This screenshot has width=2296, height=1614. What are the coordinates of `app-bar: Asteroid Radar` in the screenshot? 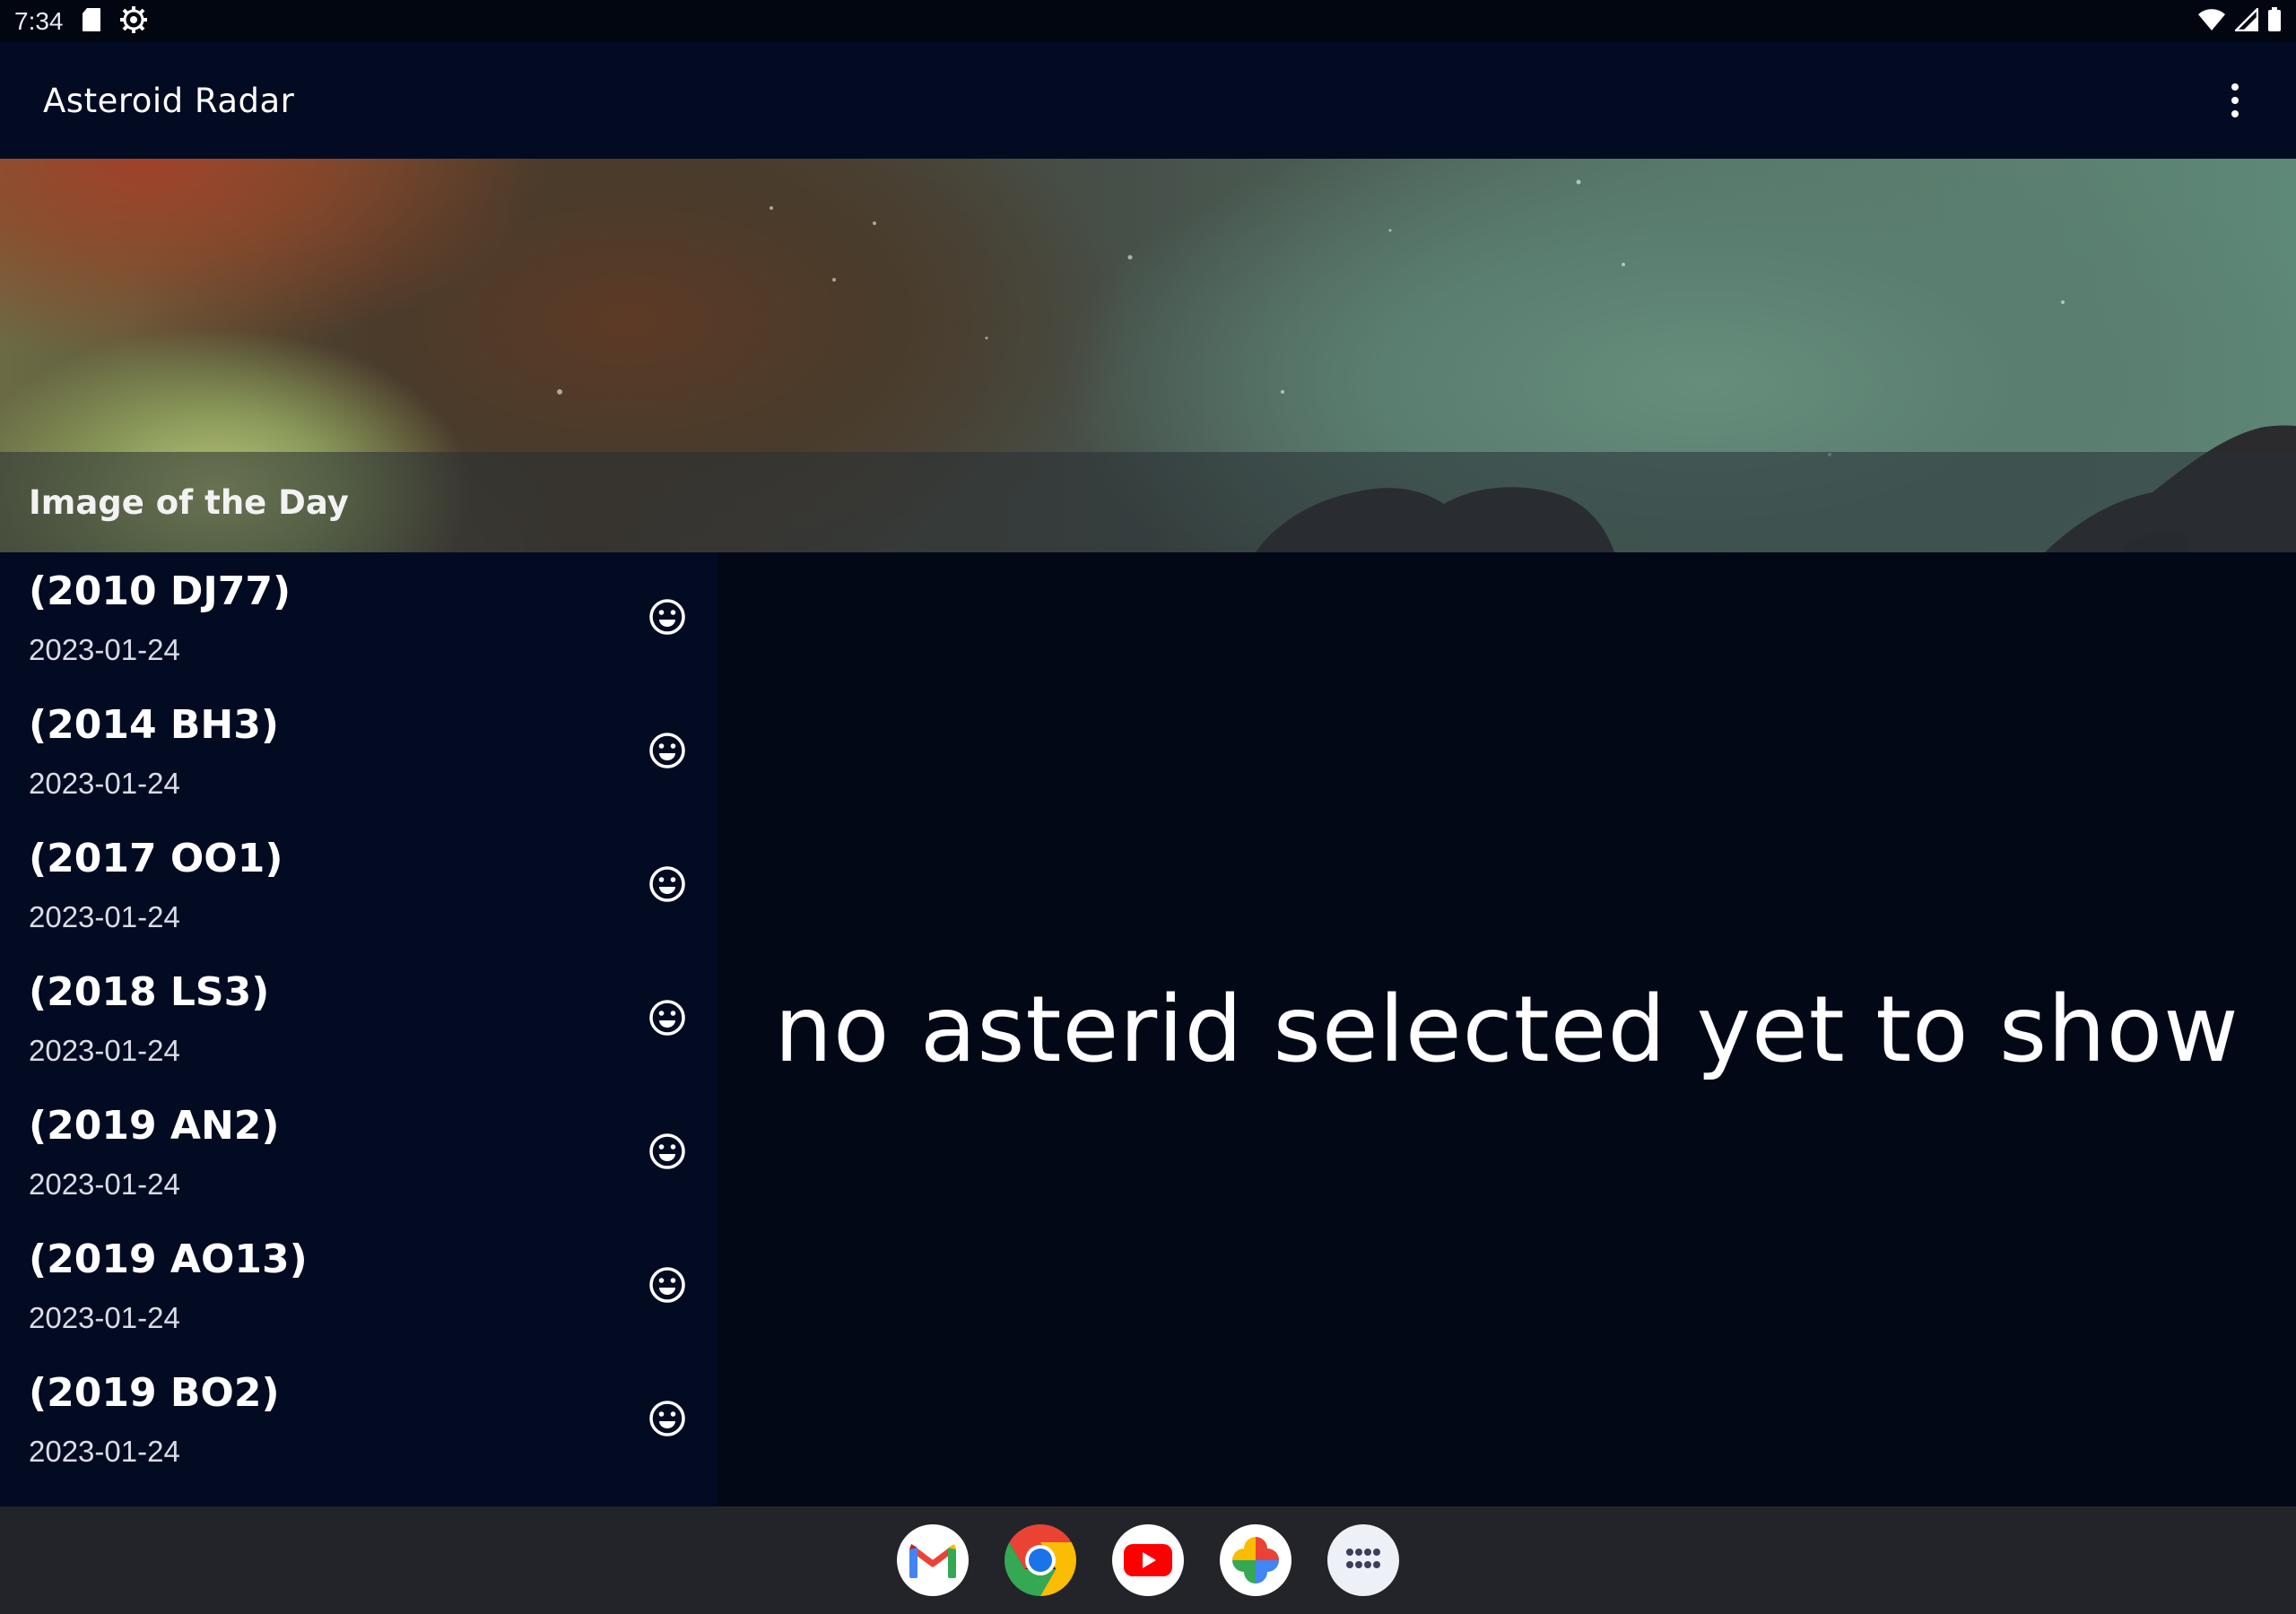 It's located at (1148, 100).